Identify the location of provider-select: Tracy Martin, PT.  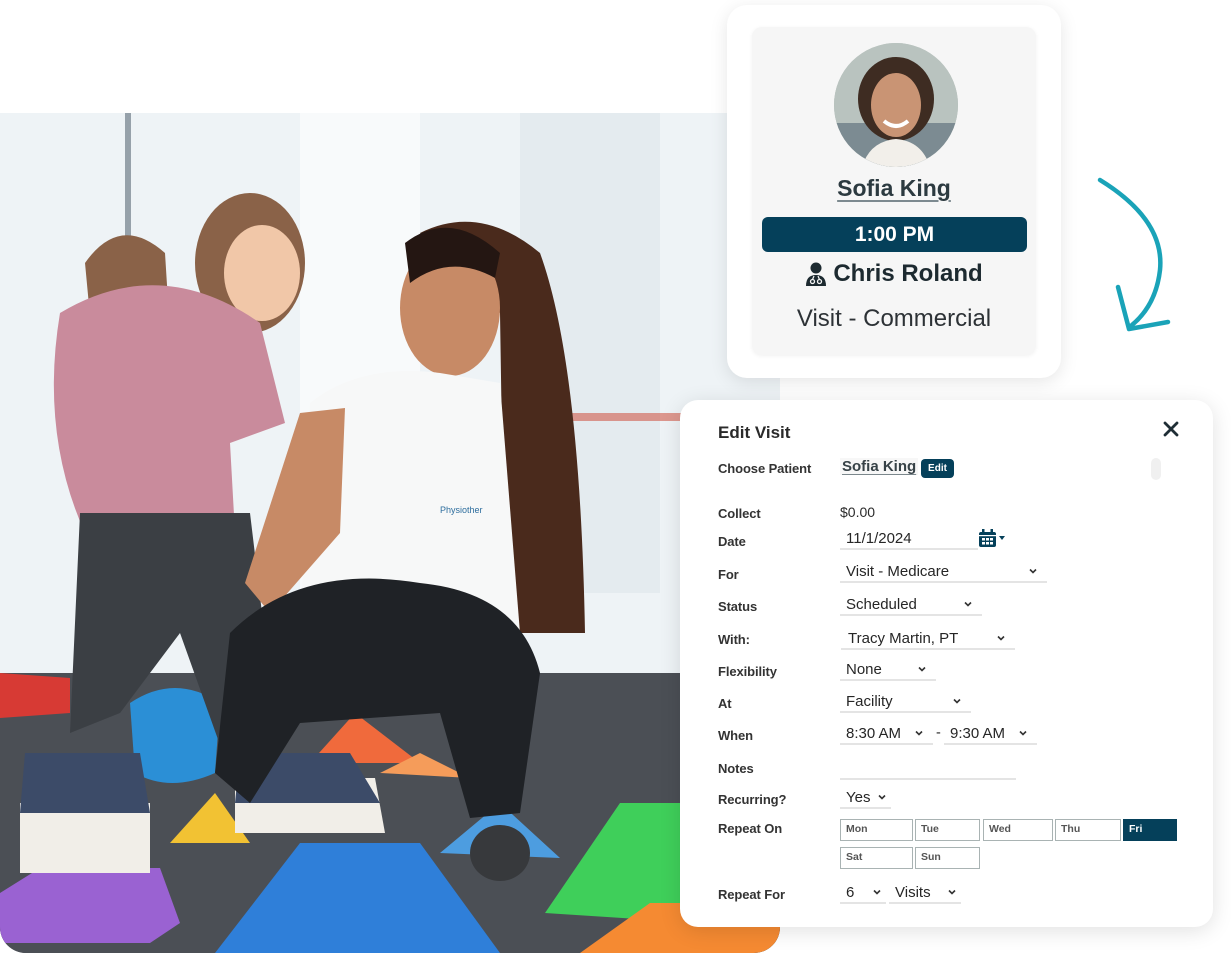
(928, 639).